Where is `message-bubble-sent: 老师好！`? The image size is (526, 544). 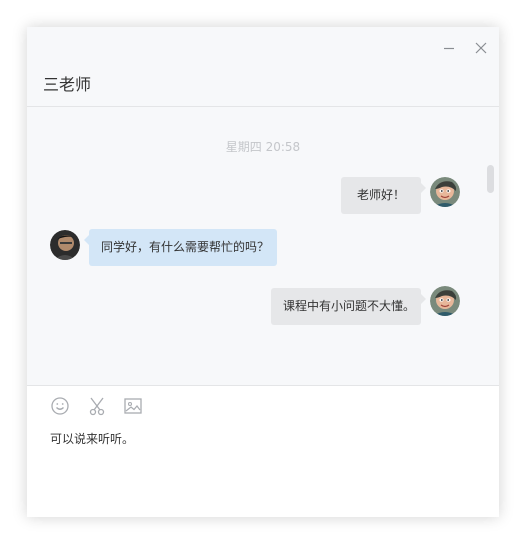 message-bubble-sent: 老师好！ is located at coordinates (383, 195).